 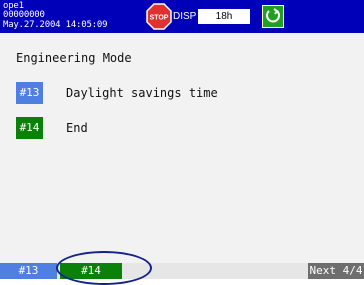 What do you see at coordinates (55, 25) in the screenshot?
I see `date-time: May.27.2004 14:05:09` at bounding box center [55, 25].